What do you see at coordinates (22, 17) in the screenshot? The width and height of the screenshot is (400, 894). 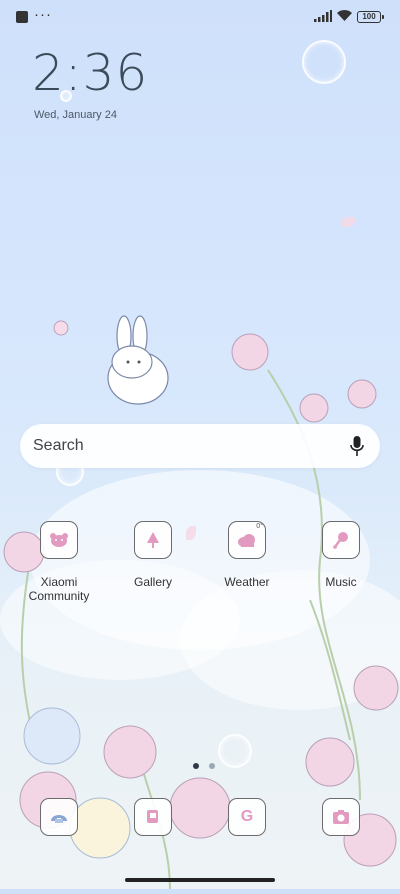 I see `notification-icon` at bounding box center [22, 17].